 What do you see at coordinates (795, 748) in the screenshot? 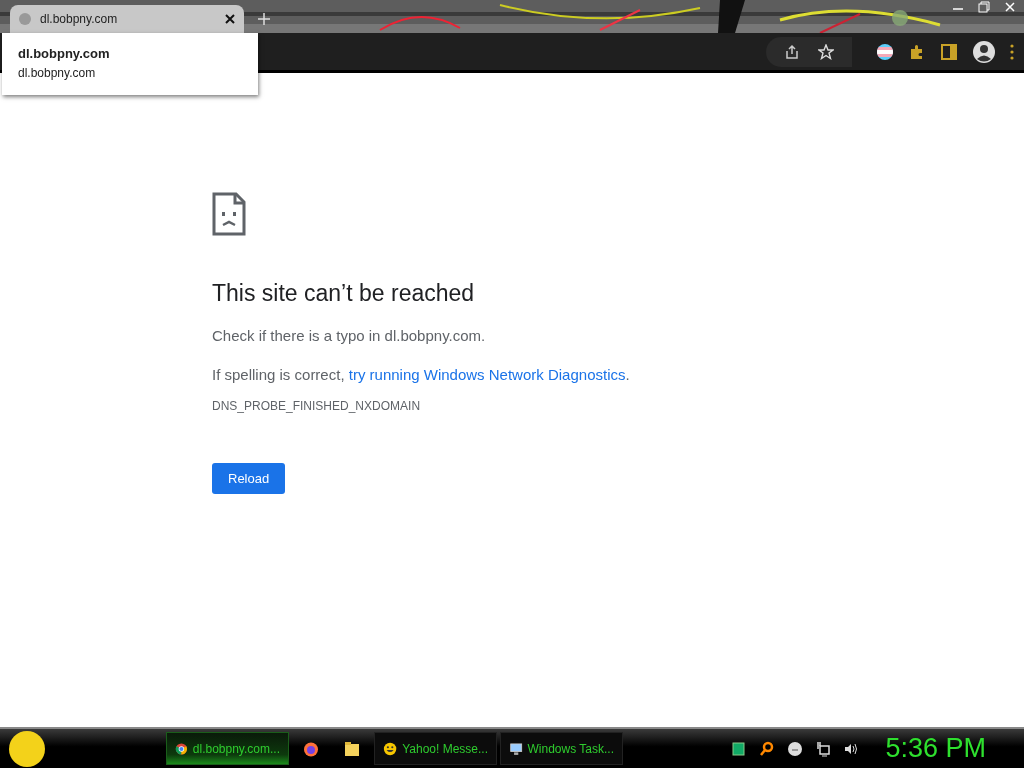
I see `emoticon-icon` at bounding box center [795, 748].